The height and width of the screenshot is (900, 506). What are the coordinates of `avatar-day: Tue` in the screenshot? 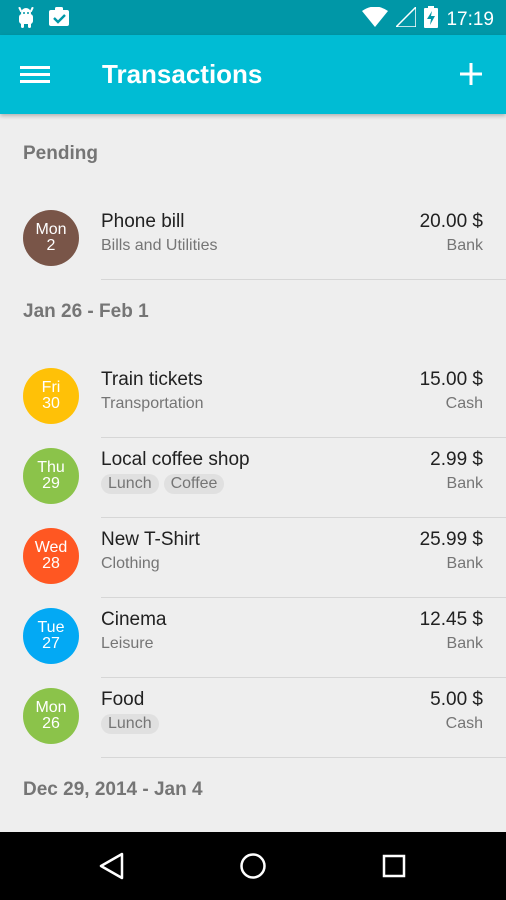 It's located at (51, 627).